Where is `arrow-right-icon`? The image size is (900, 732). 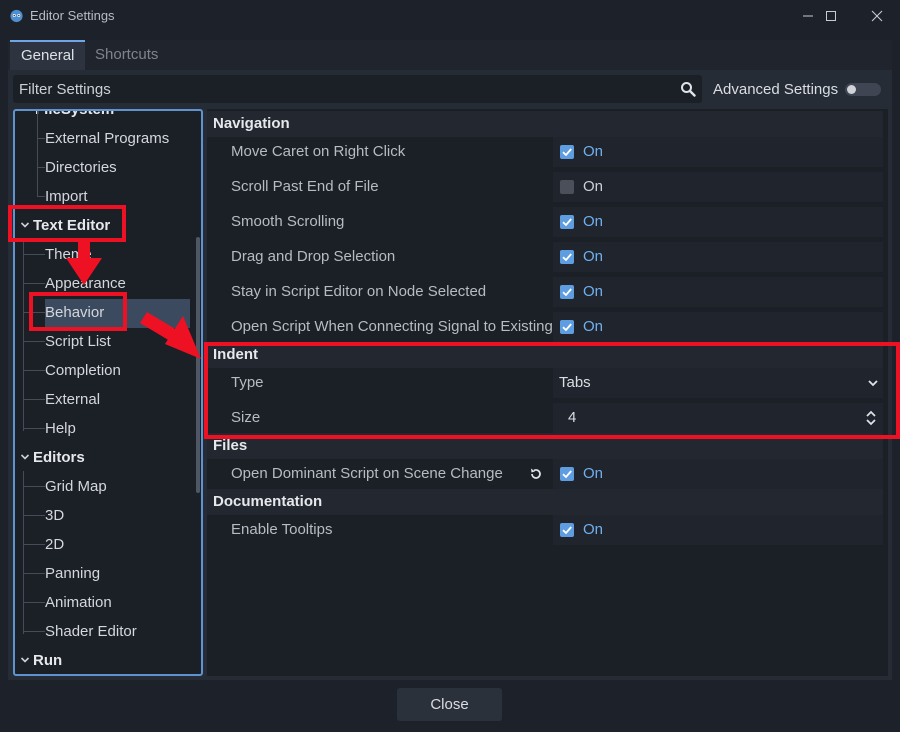 arrow-right-icon is located at coordinates (170, 335).